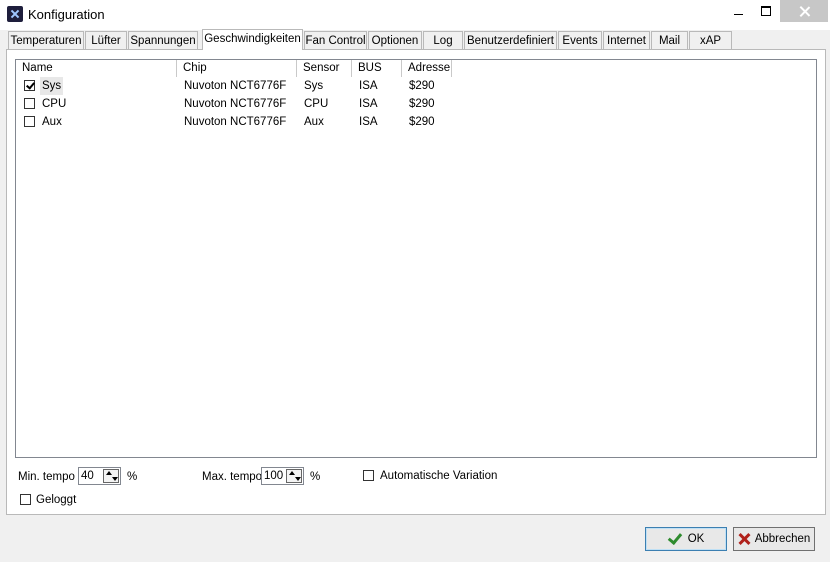  What do you see at coordinates (87, 476) in the screenshot?
I see `min-tempo-value: 40` at bounding box center [87, 476].